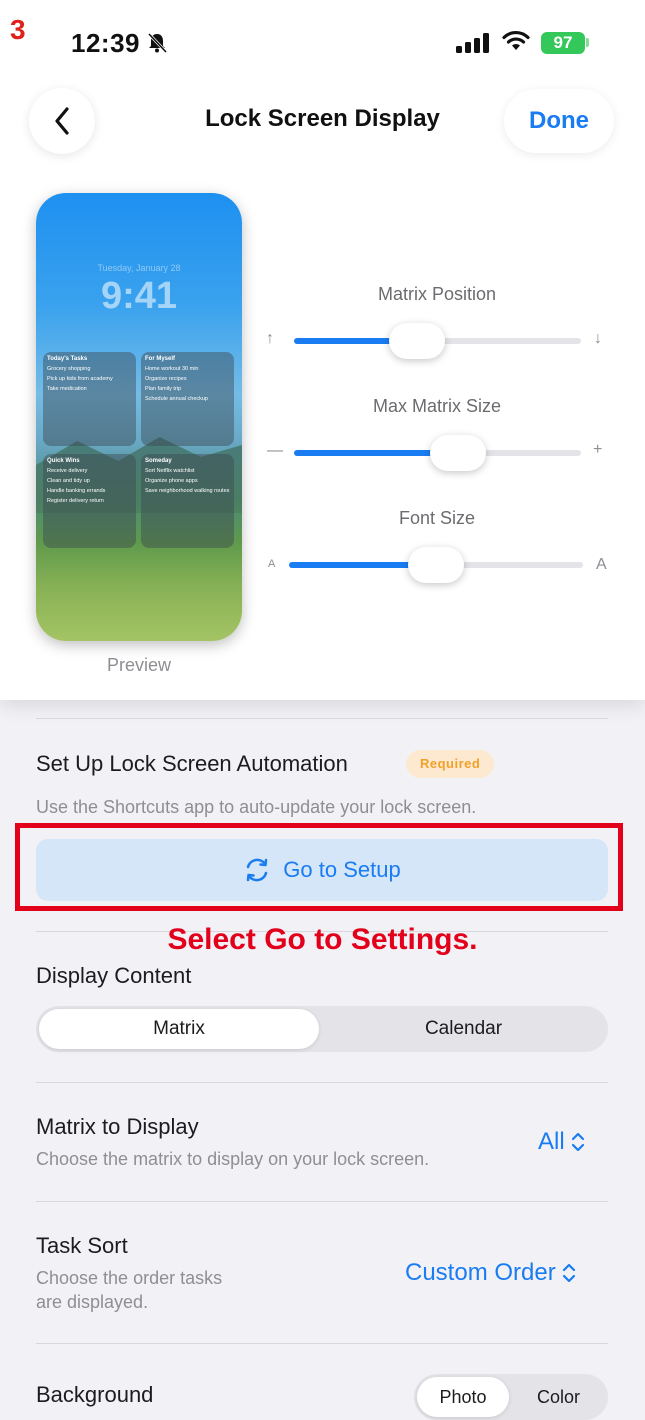 The height and width of the screenshot is (1420, 645). What do you see at coordinates (18, 29) in the screenshot?
I see `step-marker: 3` at bounding box center [18, 29].